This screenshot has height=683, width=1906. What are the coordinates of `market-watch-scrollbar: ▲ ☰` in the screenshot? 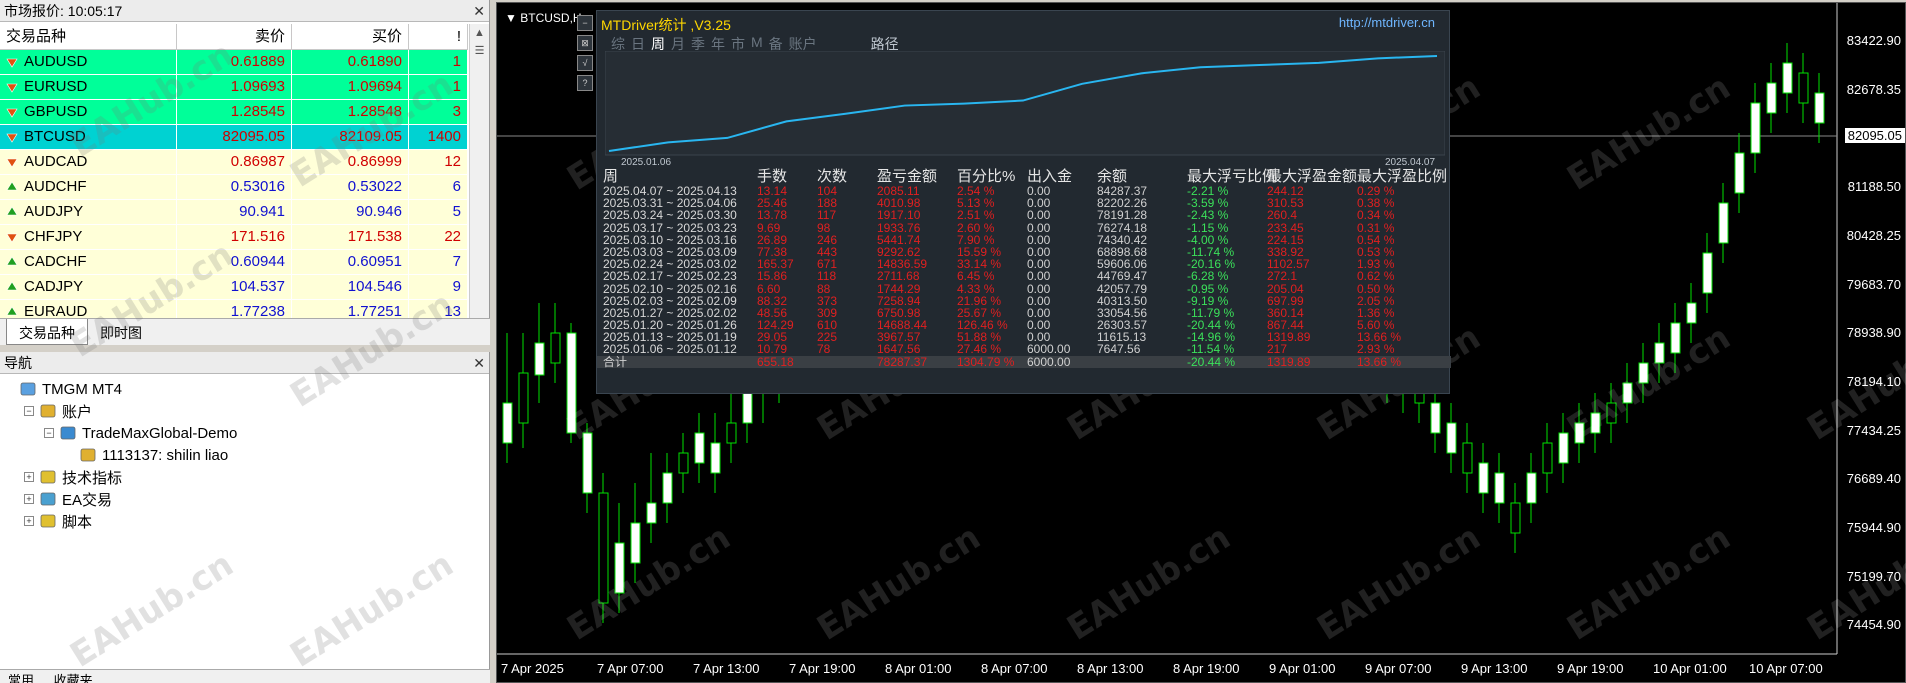 It's located at (479, 171).